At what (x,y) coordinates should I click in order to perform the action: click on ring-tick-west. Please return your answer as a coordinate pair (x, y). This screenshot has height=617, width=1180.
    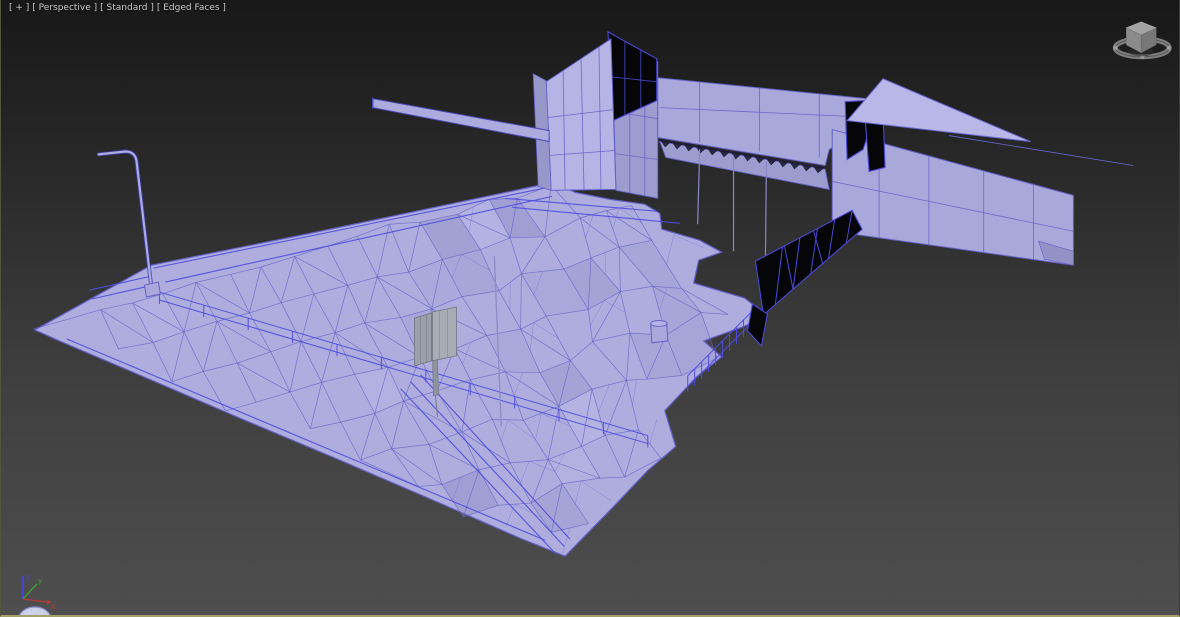
    Looking at the image, I should click on (1115, 48).